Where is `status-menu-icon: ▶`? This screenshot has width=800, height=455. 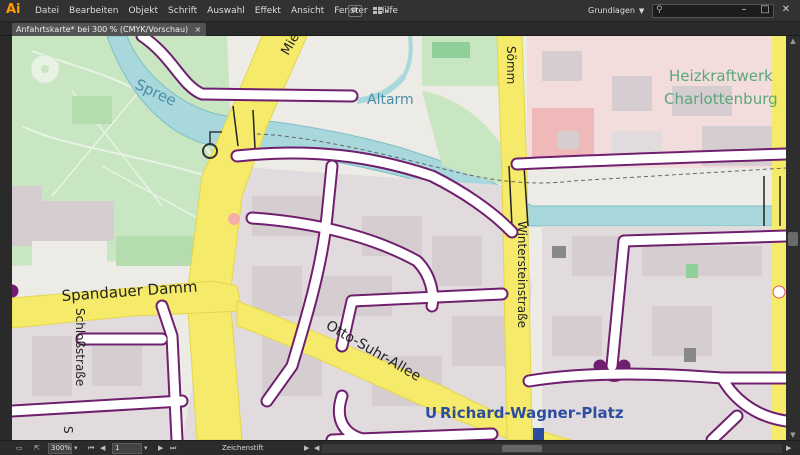
status-menu-icon: ▶ is located at coordinates (306, 448).